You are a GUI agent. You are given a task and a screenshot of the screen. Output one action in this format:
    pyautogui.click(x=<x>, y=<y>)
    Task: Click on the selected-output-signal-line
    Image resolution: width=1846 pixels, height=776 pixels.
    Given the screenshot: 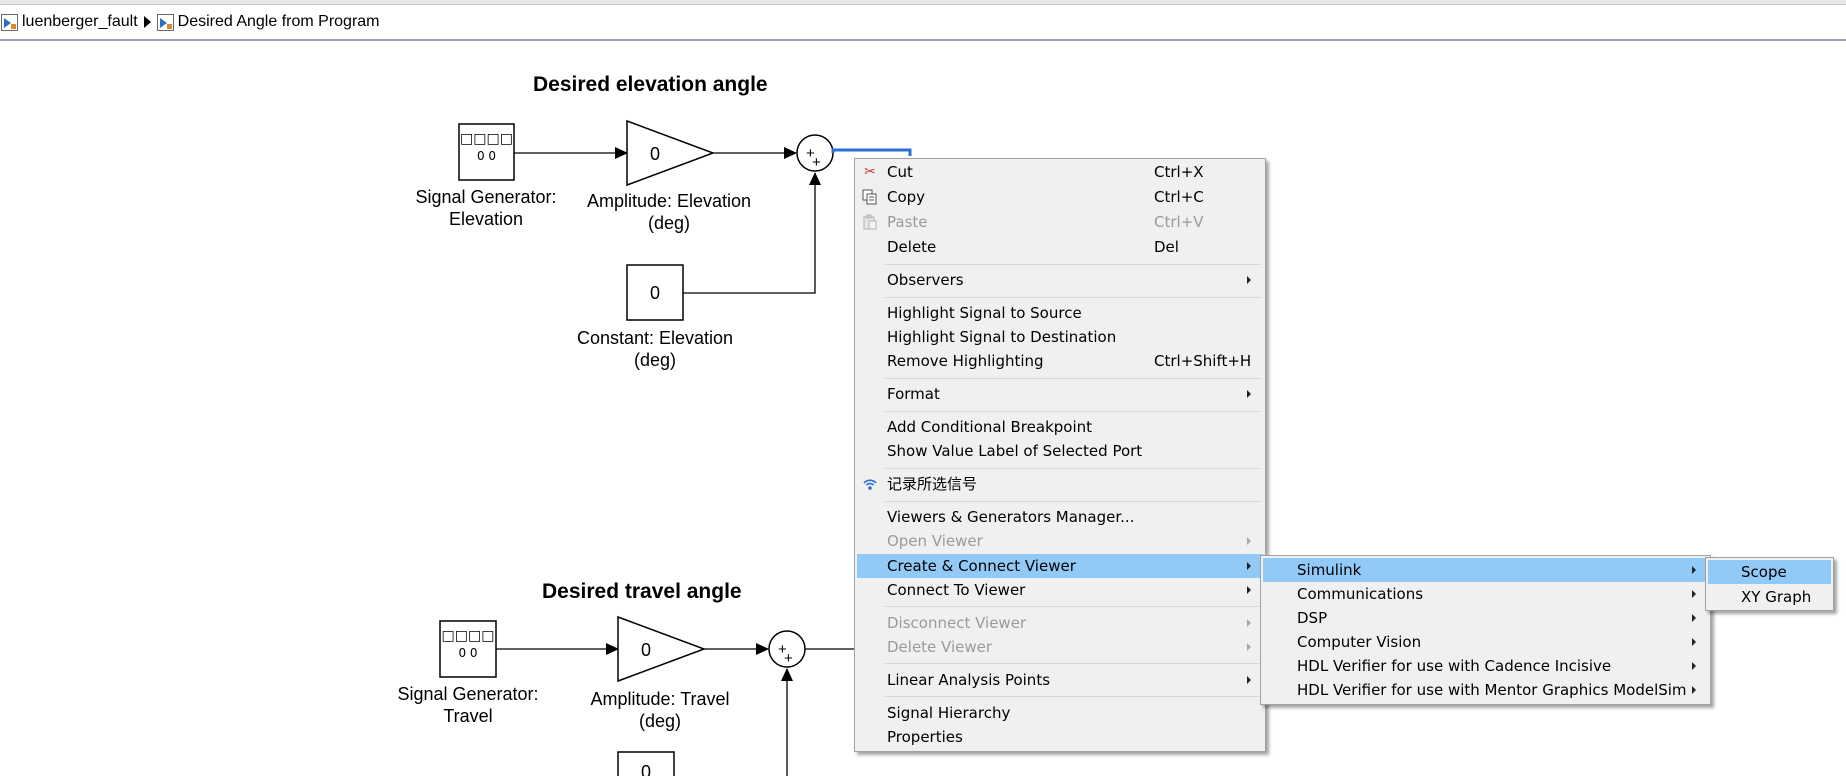 What is the action you would take?
    pyautogui.click(x=871, y=152)
    